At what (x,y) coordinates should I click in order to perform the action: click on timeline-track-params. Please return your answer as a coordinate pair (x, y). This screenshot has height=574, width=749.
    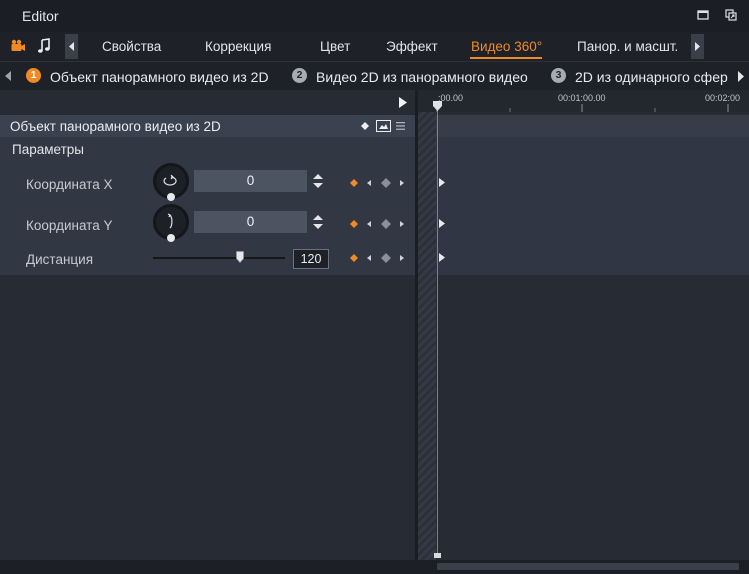
    Looking at the image, I should click on (583, 206).